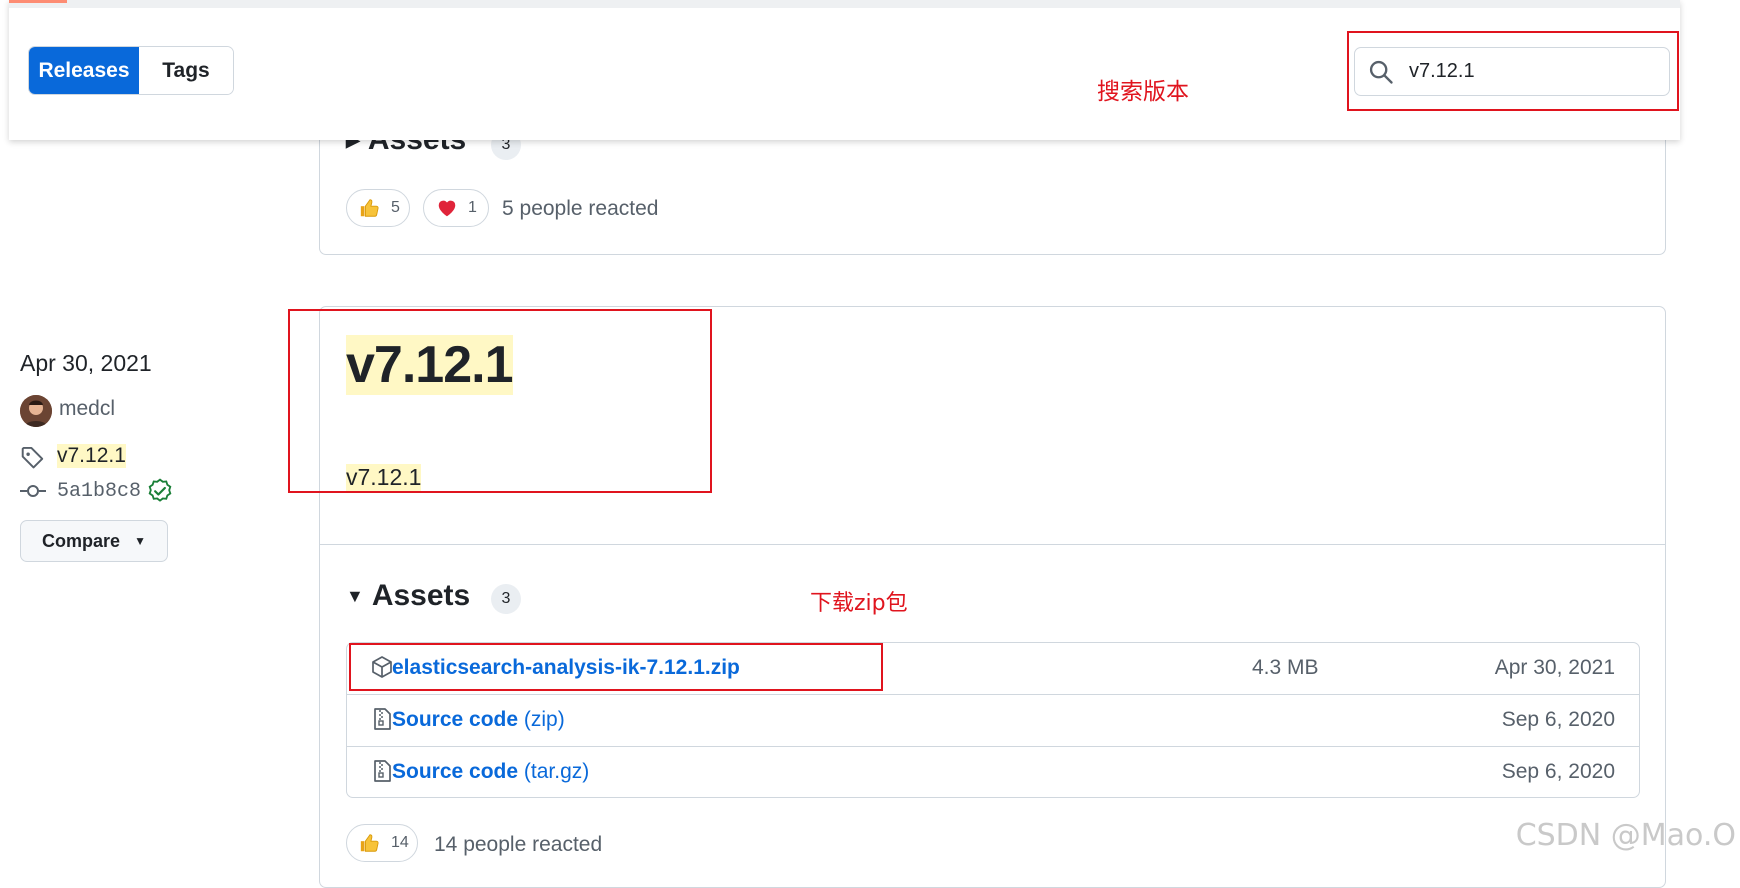 This screenshot has width=1740, height=888. Describe the element at coordinates (87, 409) in the screenshot. I see `author-link: medcl` at that location.